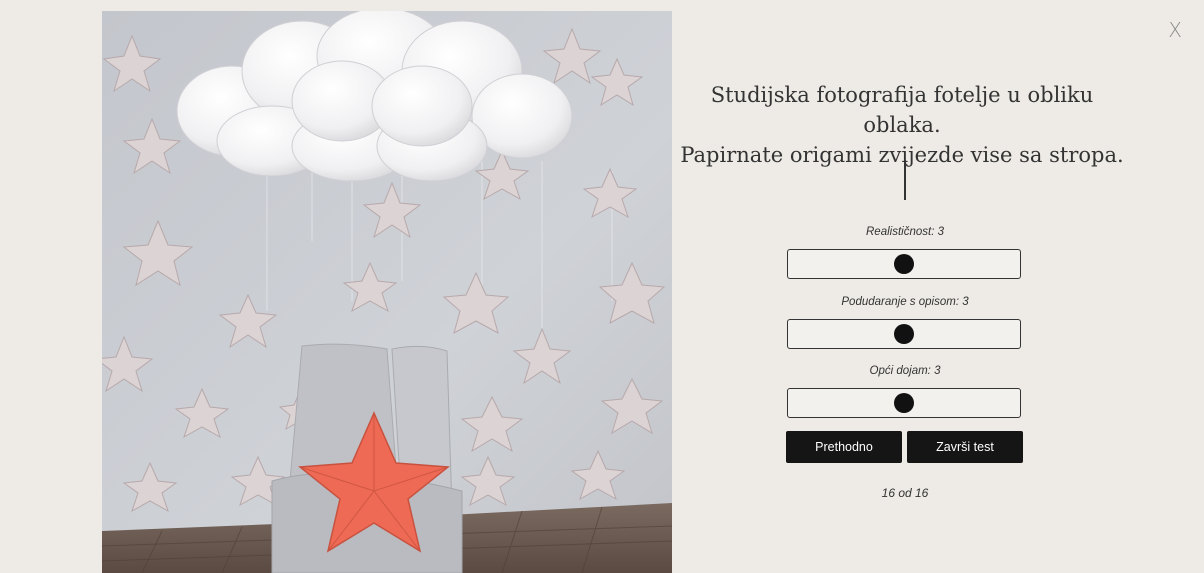  I want to click on progress-counter: 16 od 16, so click(905, 493).